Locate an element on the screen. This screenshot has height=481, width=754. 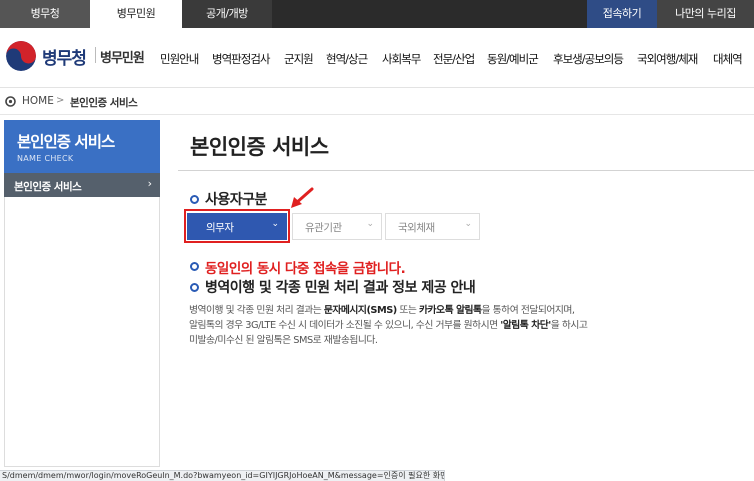
info-line-3: 미발송/미수신 된 알림톡은 SMS로 재발송됩니다. is located at coordinates (283, 340).